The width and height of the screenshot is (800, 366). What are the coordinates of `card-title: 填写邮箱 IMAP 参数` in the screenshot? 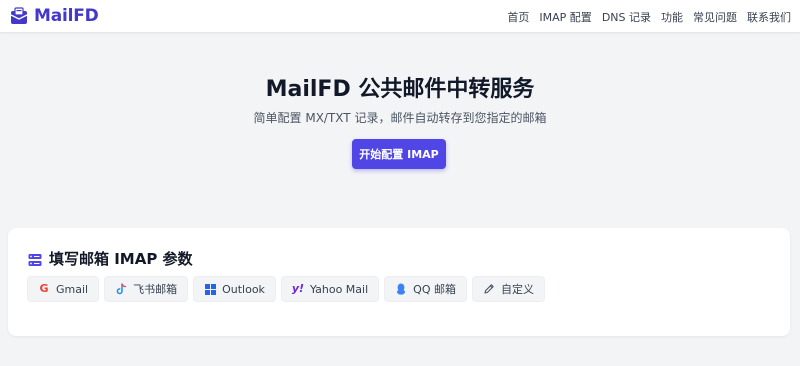 It's located at (121, 259).